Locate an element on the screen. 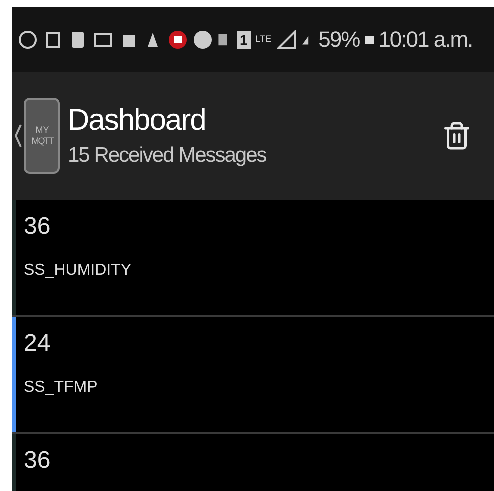 This screenshot has height=491, width=494. back-button: MY MQTT is located at coordinates (37, 136).